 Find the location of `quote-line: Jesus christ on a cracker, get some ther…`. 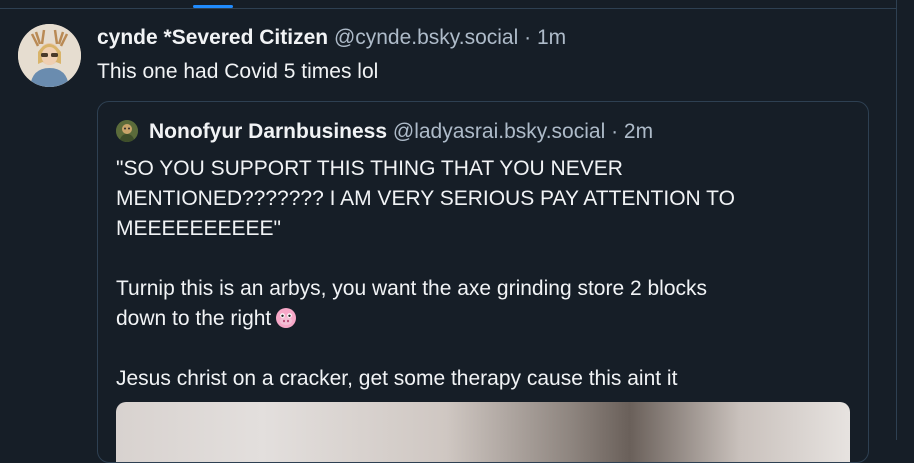

quote-line: Jesus christ on a cracker, get some ther… is located at coordinates (397, 378).